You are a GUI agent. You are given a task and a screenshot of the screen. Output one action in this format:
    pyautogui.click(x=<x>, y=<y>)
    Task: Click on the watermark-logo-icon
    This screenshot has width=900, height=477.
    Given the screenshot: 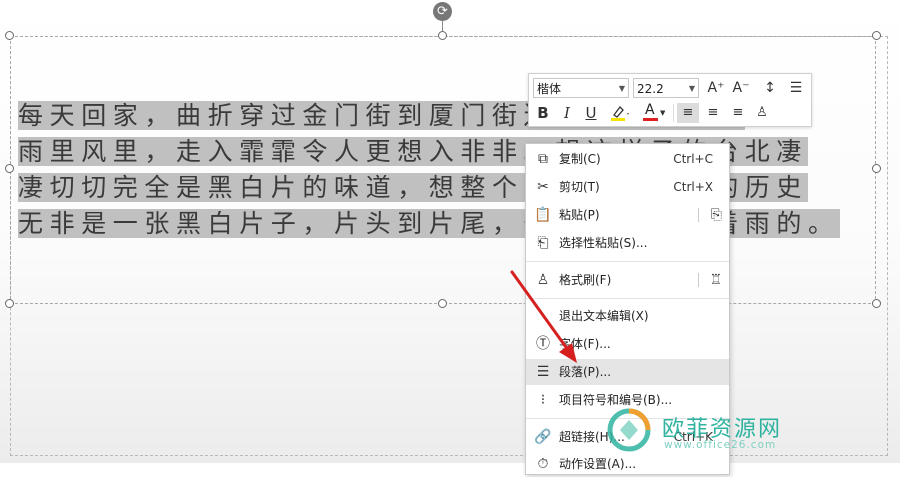 What is the action you would take?
    pyautogui.click(x=629, y=430)
    